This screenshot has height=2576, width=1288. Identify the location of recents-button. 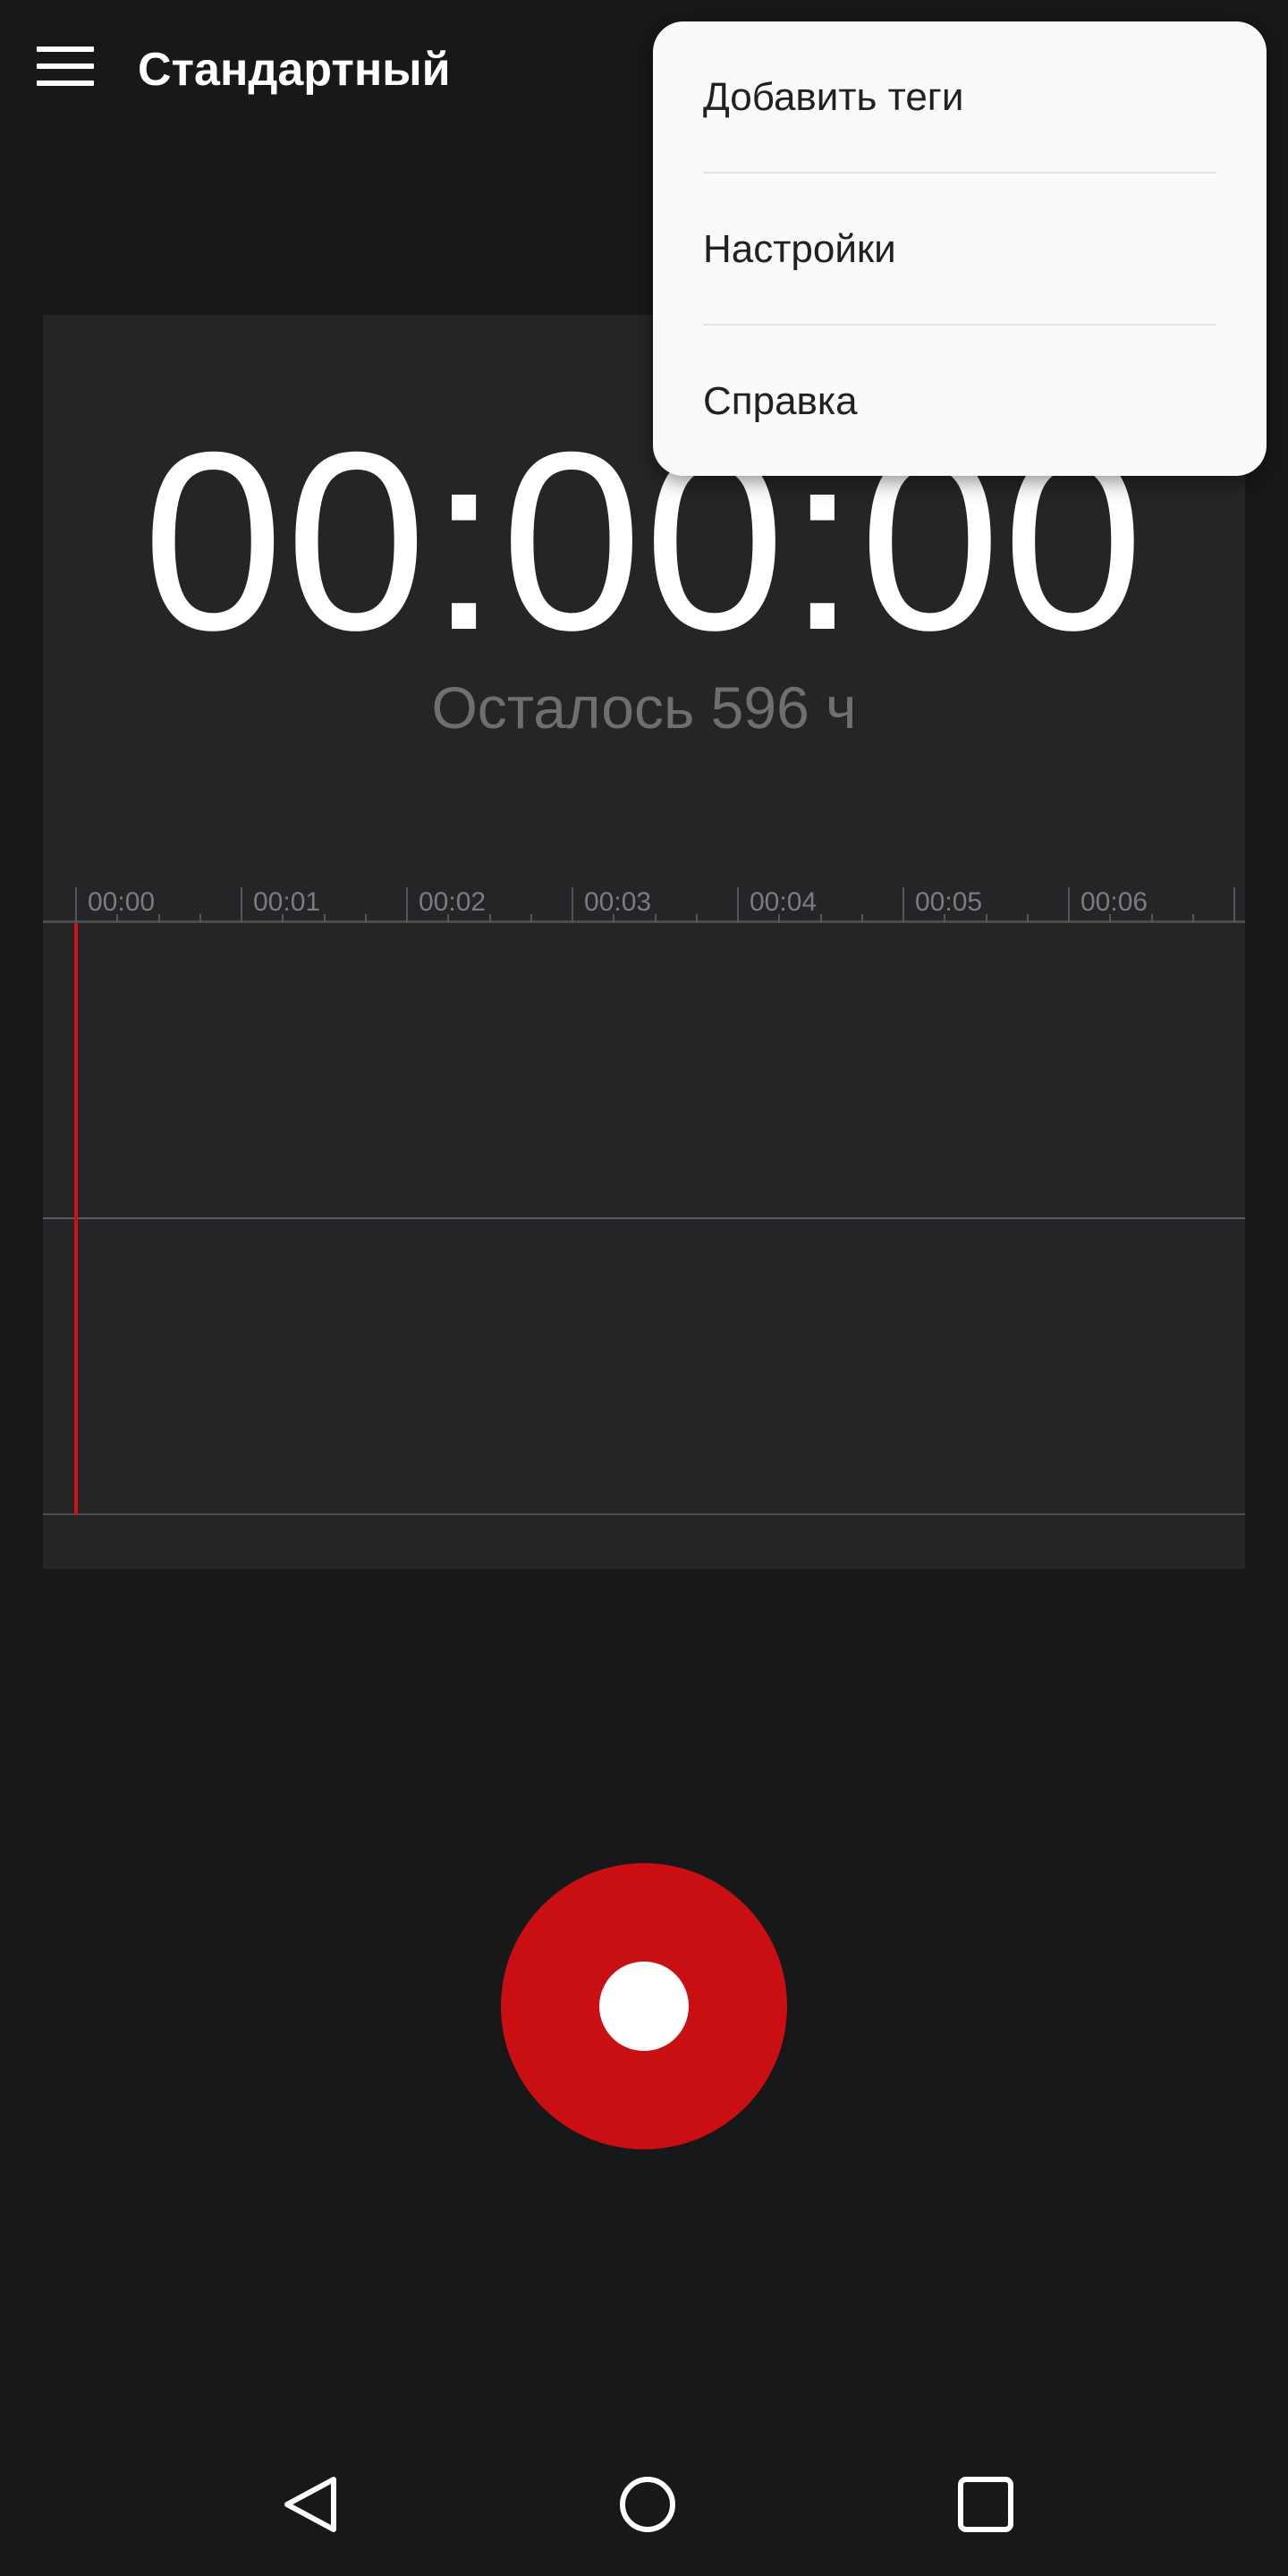
(985, 2504).